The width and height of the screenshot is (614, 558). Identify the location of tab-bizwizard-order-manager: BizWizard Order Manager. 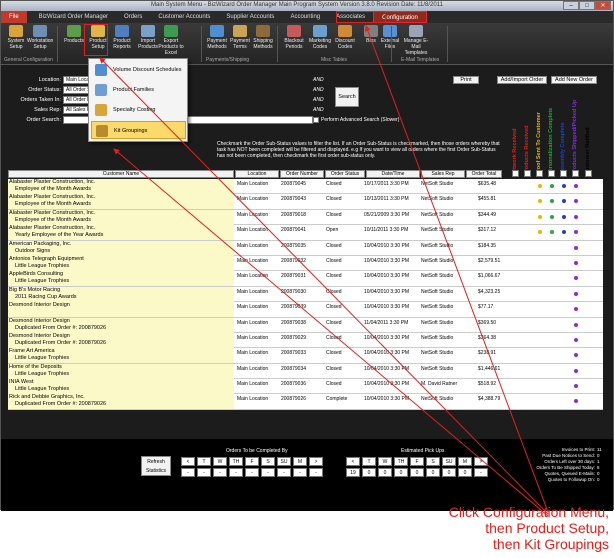
(73, 17).